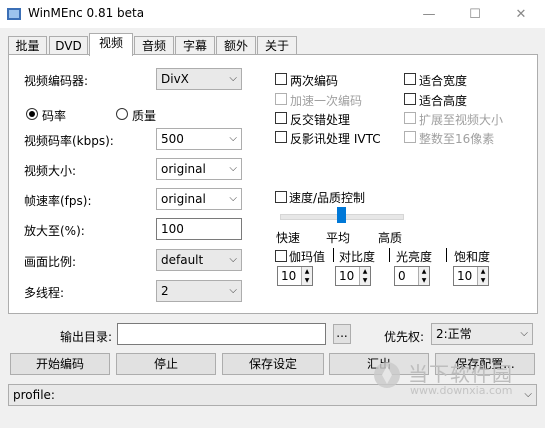 This screenshot has width=545, height=428. What do you see at coordinates (50, 171) in the screenshot?
I see `size-label: 视频大小:` at bounding box center [50, 171].